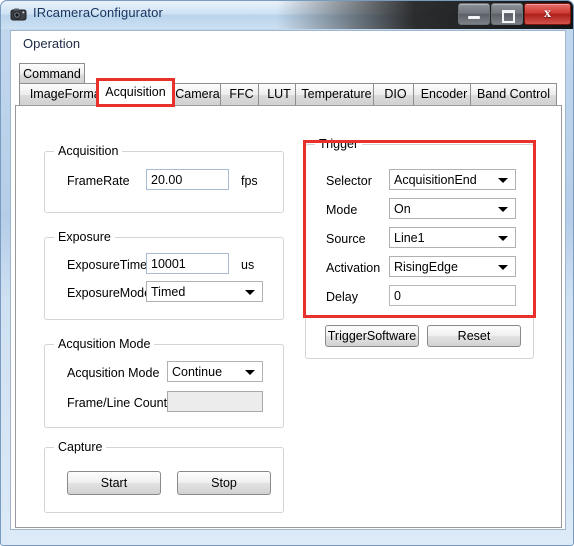 This screenshot has width=574, height=546. I want to click on window-controls: x, so click(514, 14).